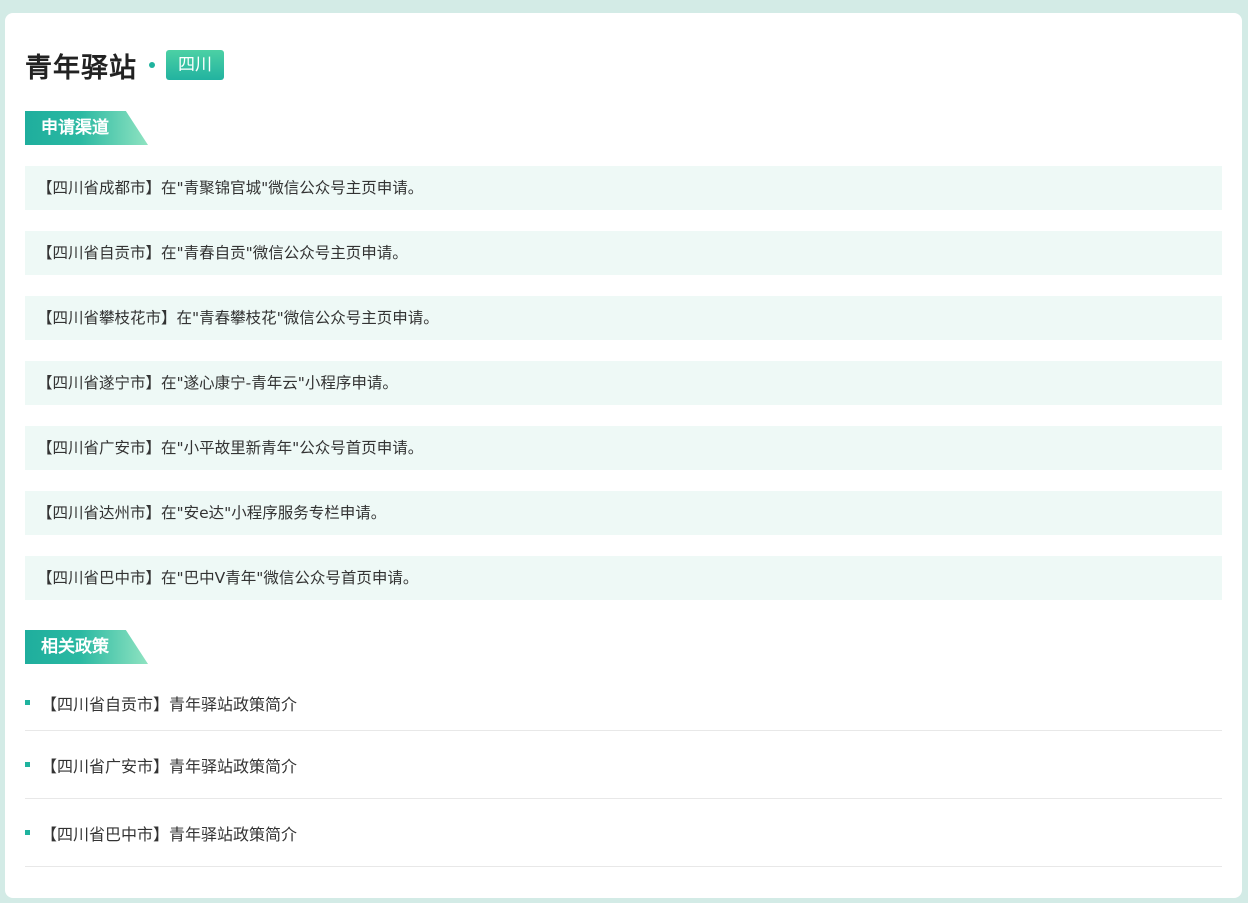 This screenshot has height=903, width=1248. Describe the element at coordinates (623, 448) in the screenshot. I see `channel-item: 【四川省广安市】在"小平故里新青年"公众号首页申请。` at that location.